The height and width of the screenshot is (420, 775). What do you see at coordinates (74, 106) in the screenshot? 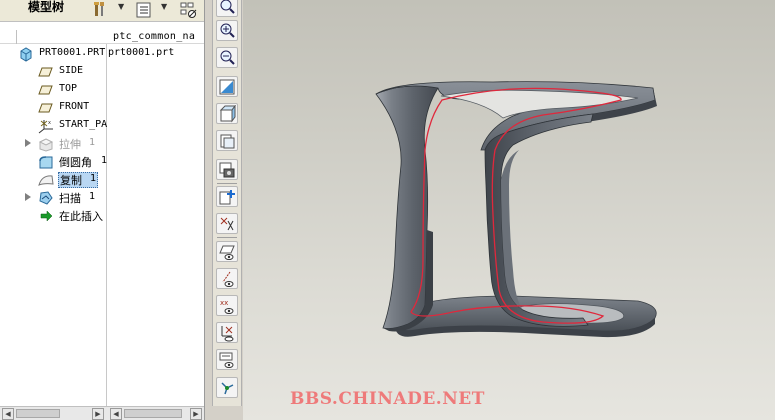
I see `tree-item-label: FRONT` at bounding box center [74, 106].